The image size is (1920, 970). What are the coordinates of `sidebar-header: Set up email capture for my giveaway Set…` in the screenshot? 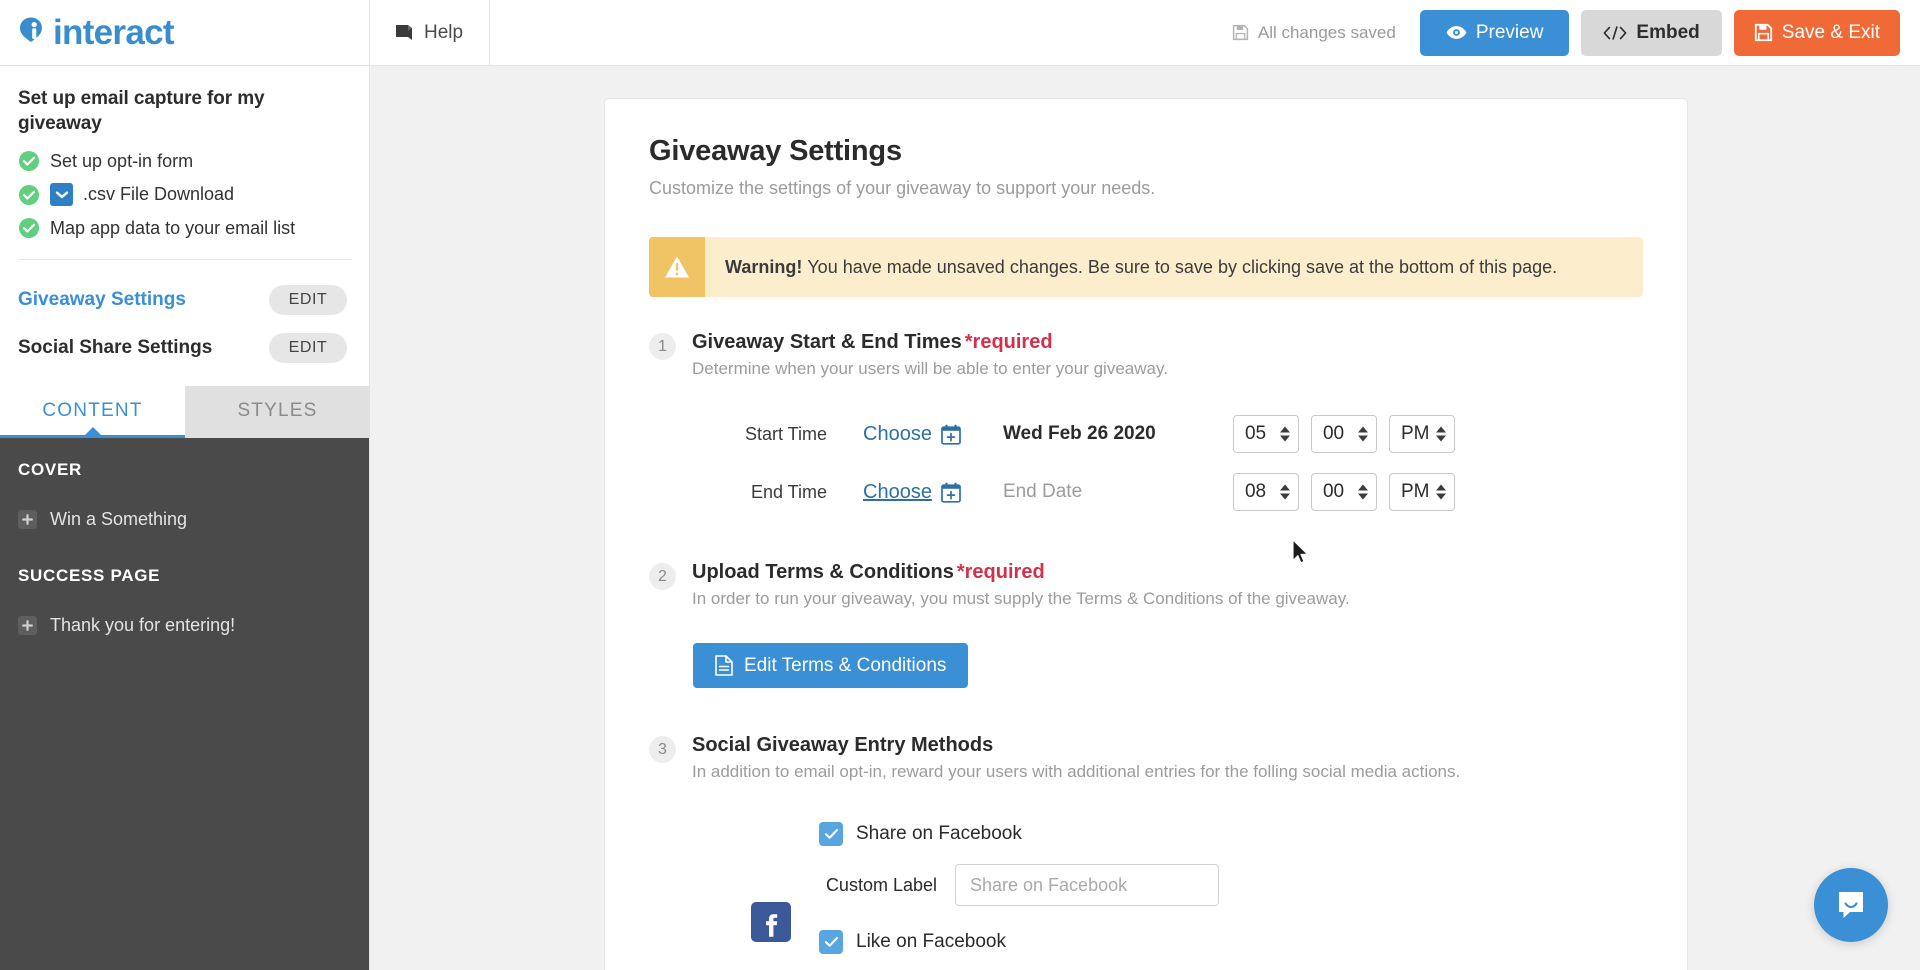 It's located at (184, 152).